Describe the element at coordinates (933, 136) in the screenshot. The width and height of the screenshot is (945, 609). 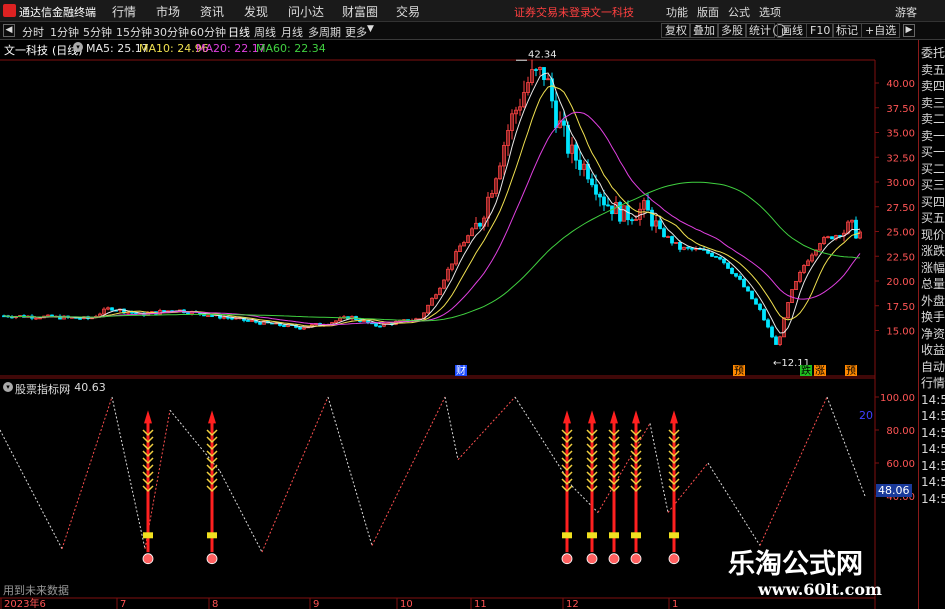
I see `sidebar-item: 卖一` at that location.